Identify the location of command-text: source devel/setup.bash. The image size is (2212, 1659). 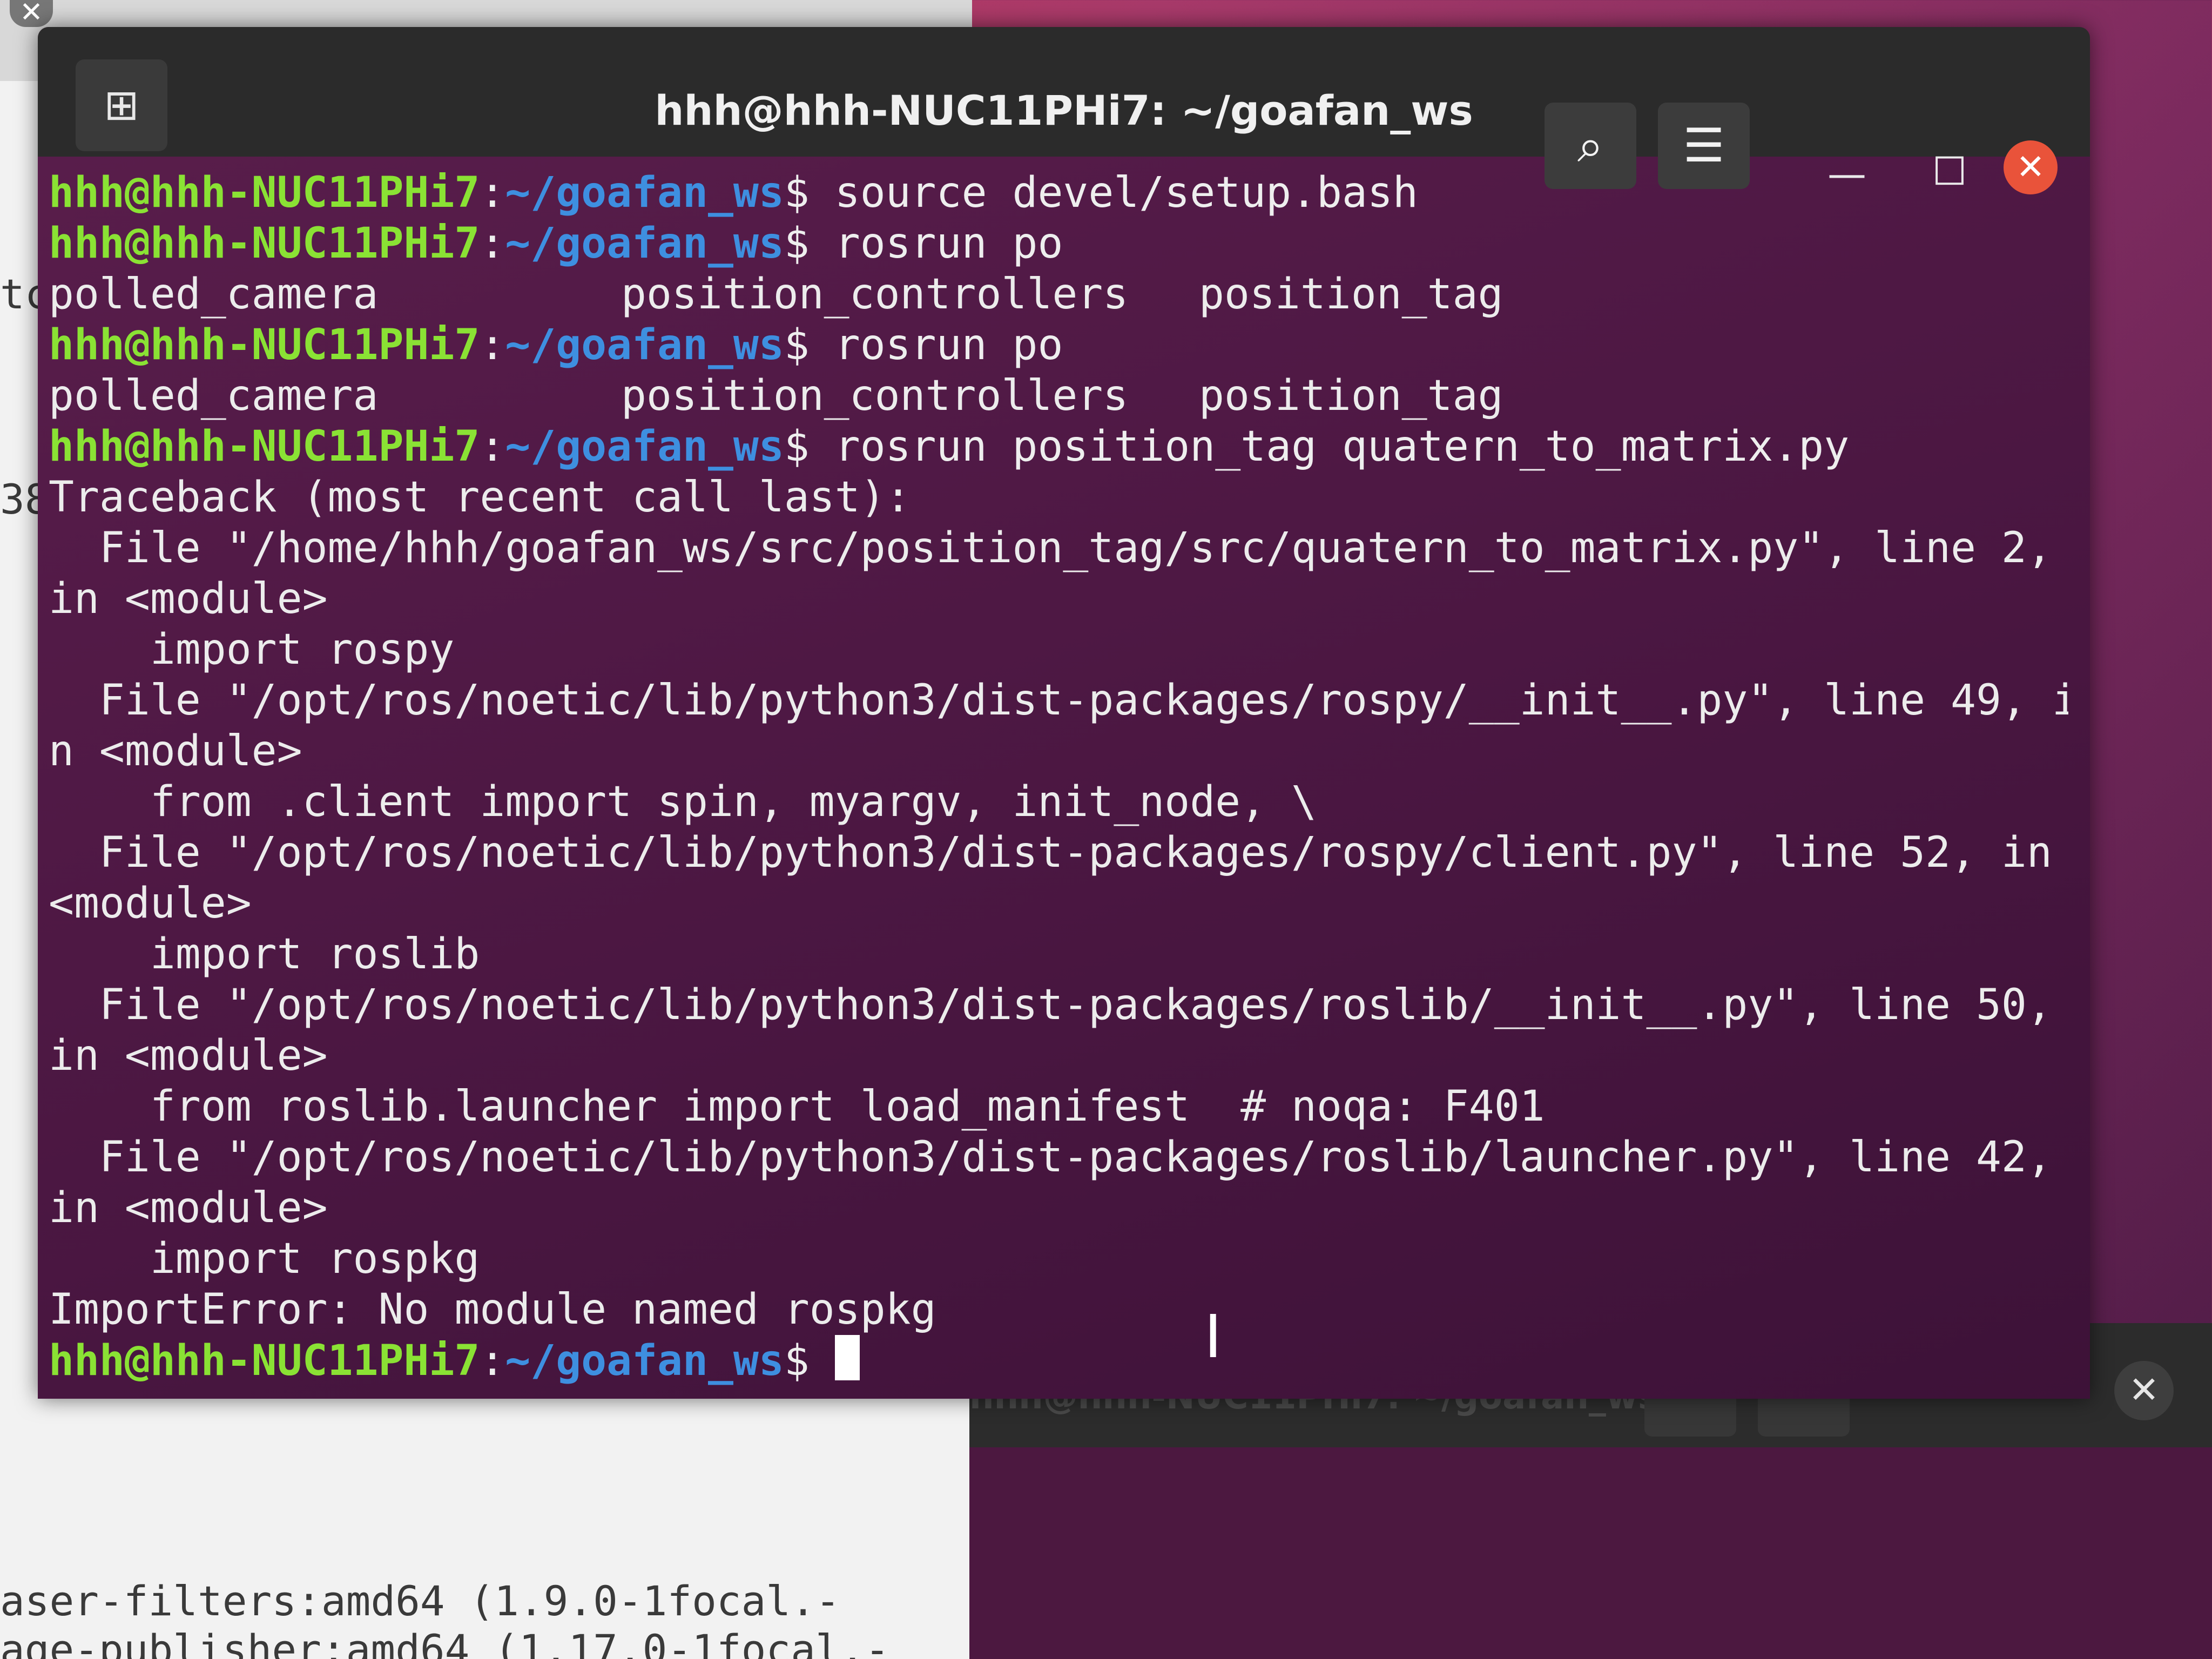
(1113, 192).